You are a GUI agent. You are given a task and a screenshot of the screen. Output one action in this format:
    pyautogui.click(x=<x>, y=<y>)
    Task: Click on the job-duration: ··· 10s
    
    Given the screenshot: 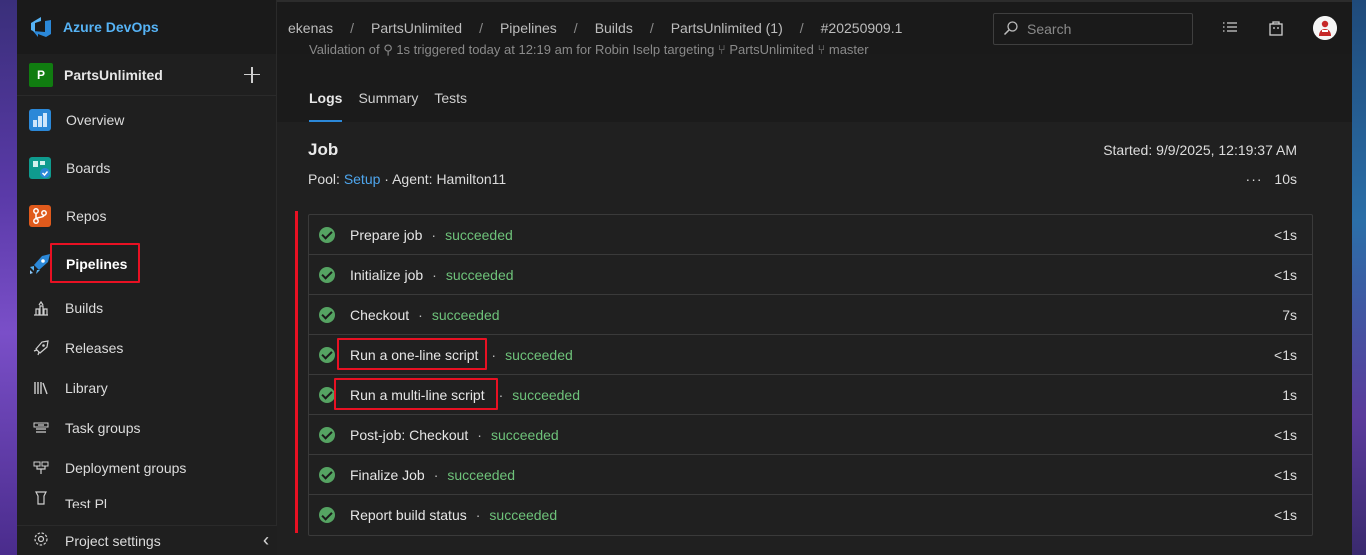 What is the action you would take?
    pyautogui.click(x=1271, y=179)
    